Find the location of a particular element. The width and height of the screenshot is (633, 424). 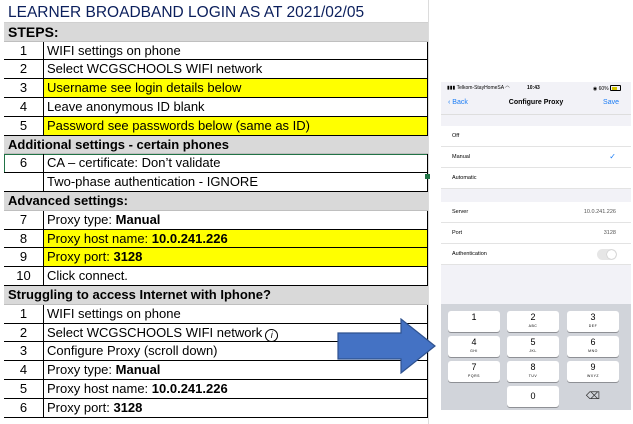

key-letters: GHI is located at coordinates (474, 351).